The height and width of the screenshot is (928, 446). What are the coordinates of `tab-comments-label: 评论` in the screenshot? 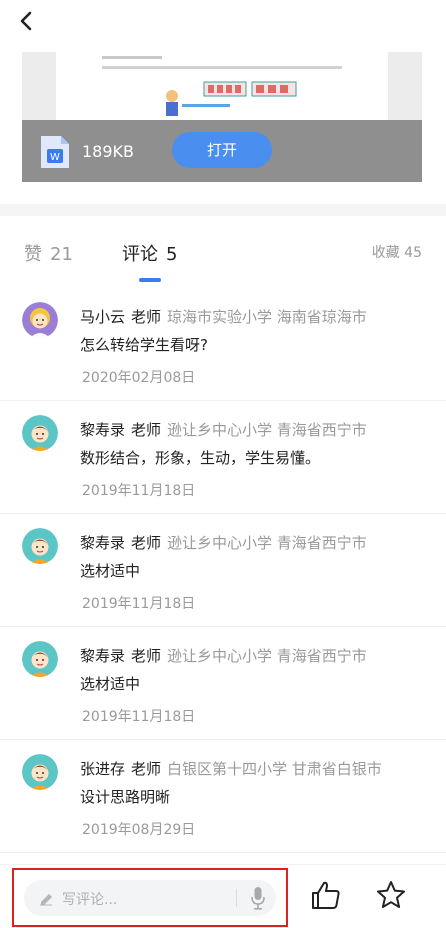 It's located at (140, 254).